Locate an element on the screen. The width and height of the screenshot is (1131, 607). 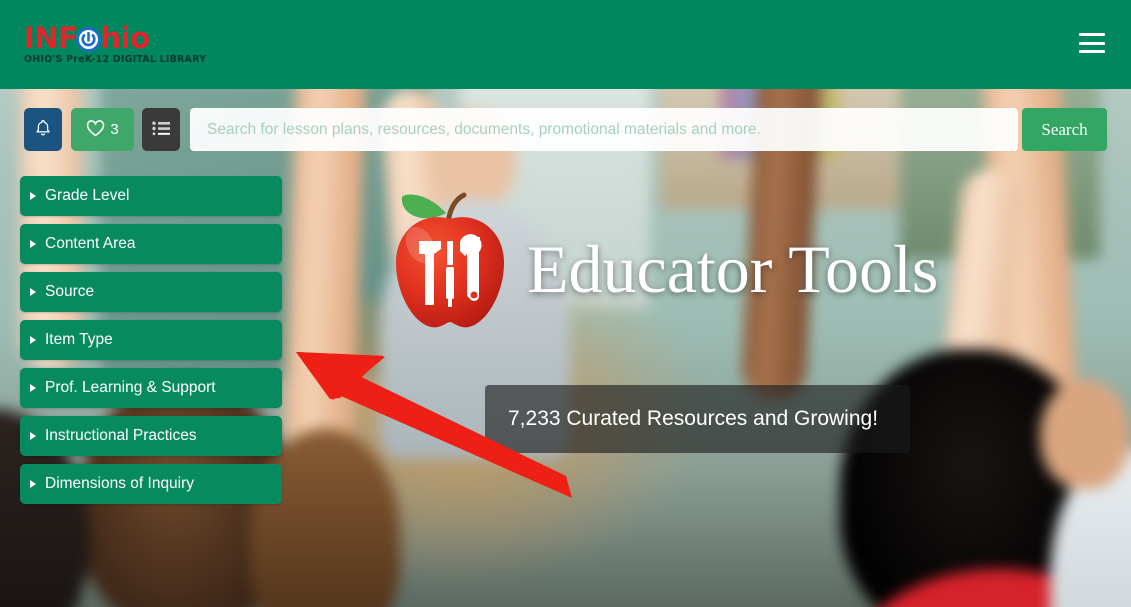
power-icon is located at coordinates (89, 39).